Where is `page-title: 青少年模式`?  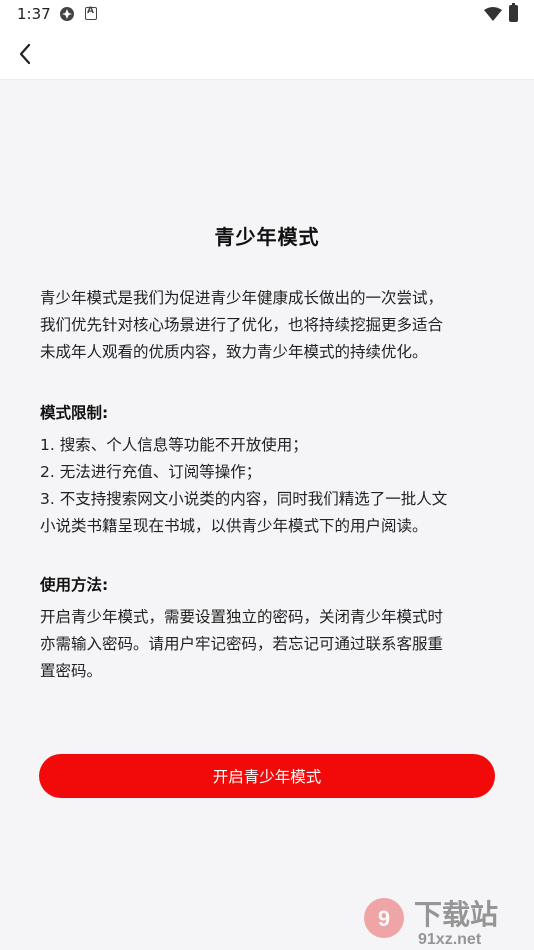 page-title: 青少年模式 is located at coordinates (267, 237).